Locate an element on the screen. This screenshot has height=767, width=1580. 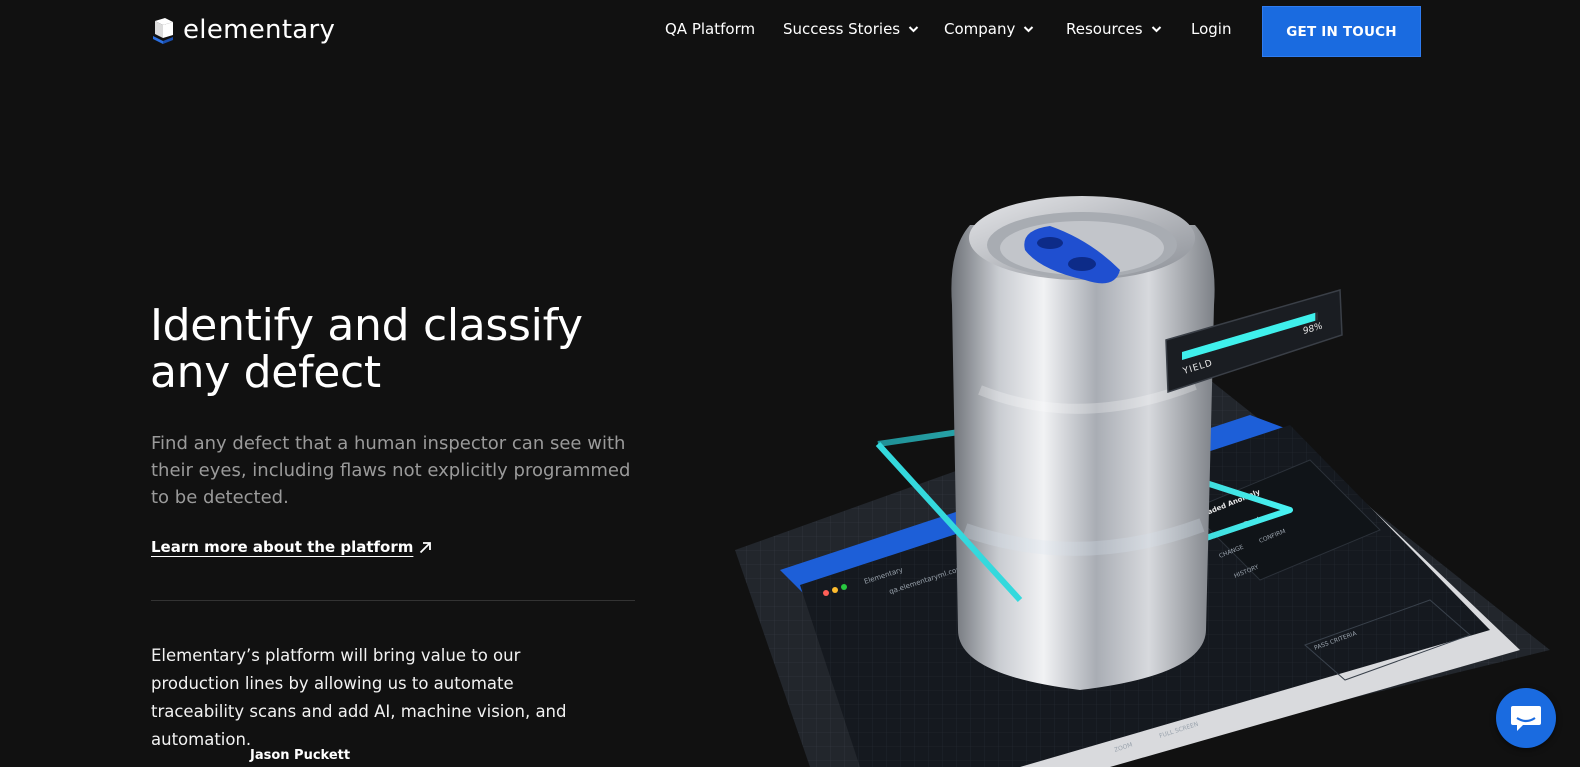
nav-success-stories: Success Stories is located at coordinates (851, 29).